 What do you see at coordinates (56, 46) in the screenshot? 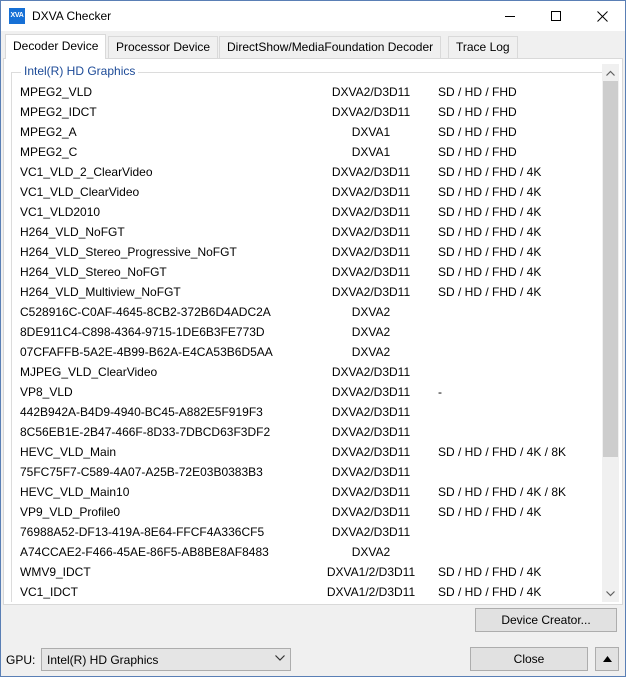
I see `tab-decoder-device: Decoder Device` at bounding box center [56, 46].